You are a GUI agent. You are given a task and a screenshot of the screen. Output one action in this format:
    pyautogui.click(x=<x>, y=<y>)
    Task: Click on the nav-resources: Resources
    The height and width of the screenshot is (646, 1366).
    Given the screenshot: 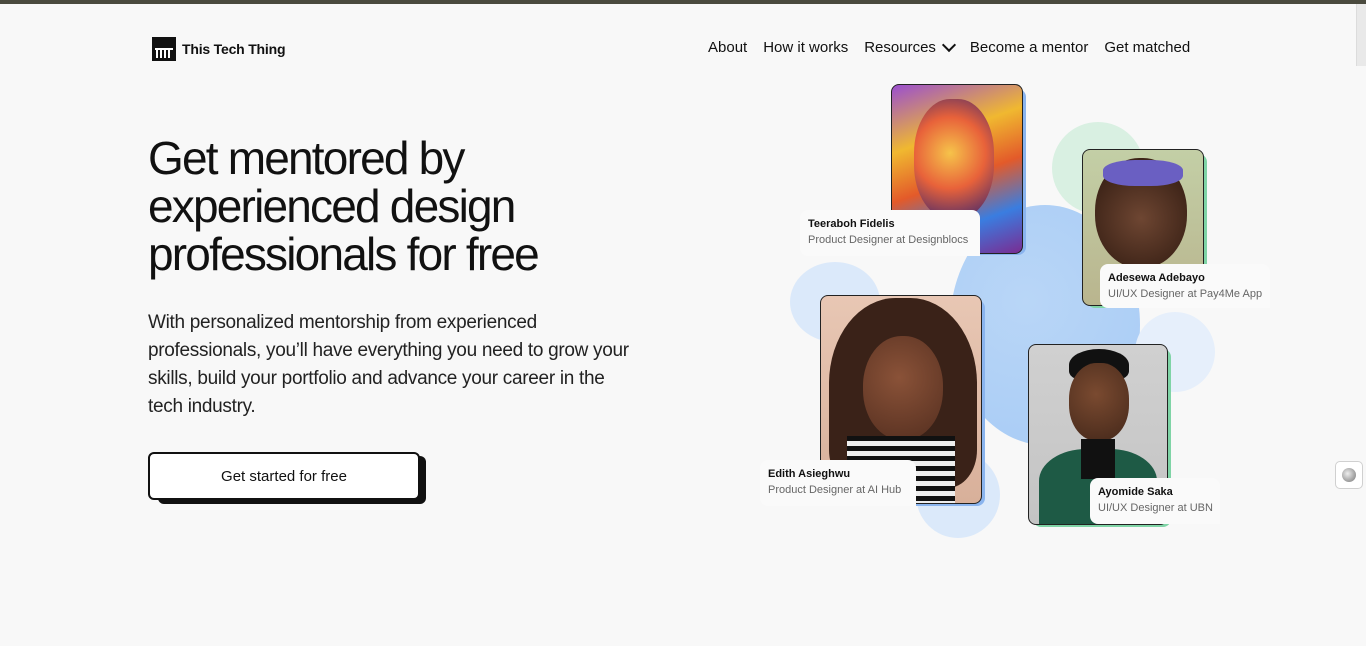 What is the action you would take?
    pyautogui.click(x=910, y=46)
    